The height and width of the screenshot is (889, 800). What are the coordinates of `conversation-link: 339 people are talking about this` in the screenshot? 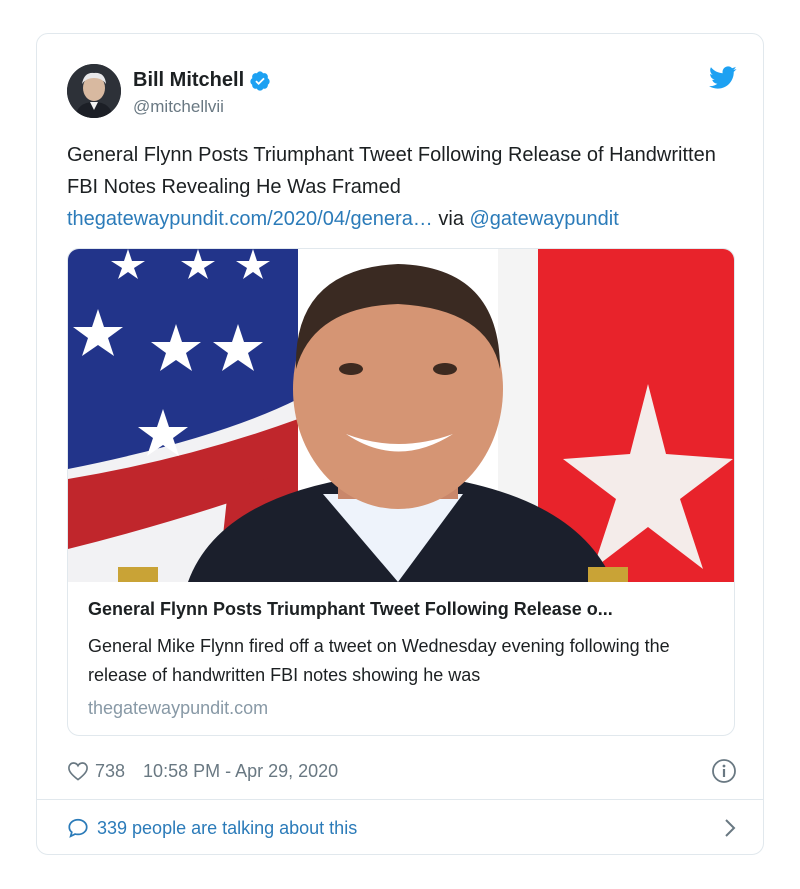 It's located at (402, 828).